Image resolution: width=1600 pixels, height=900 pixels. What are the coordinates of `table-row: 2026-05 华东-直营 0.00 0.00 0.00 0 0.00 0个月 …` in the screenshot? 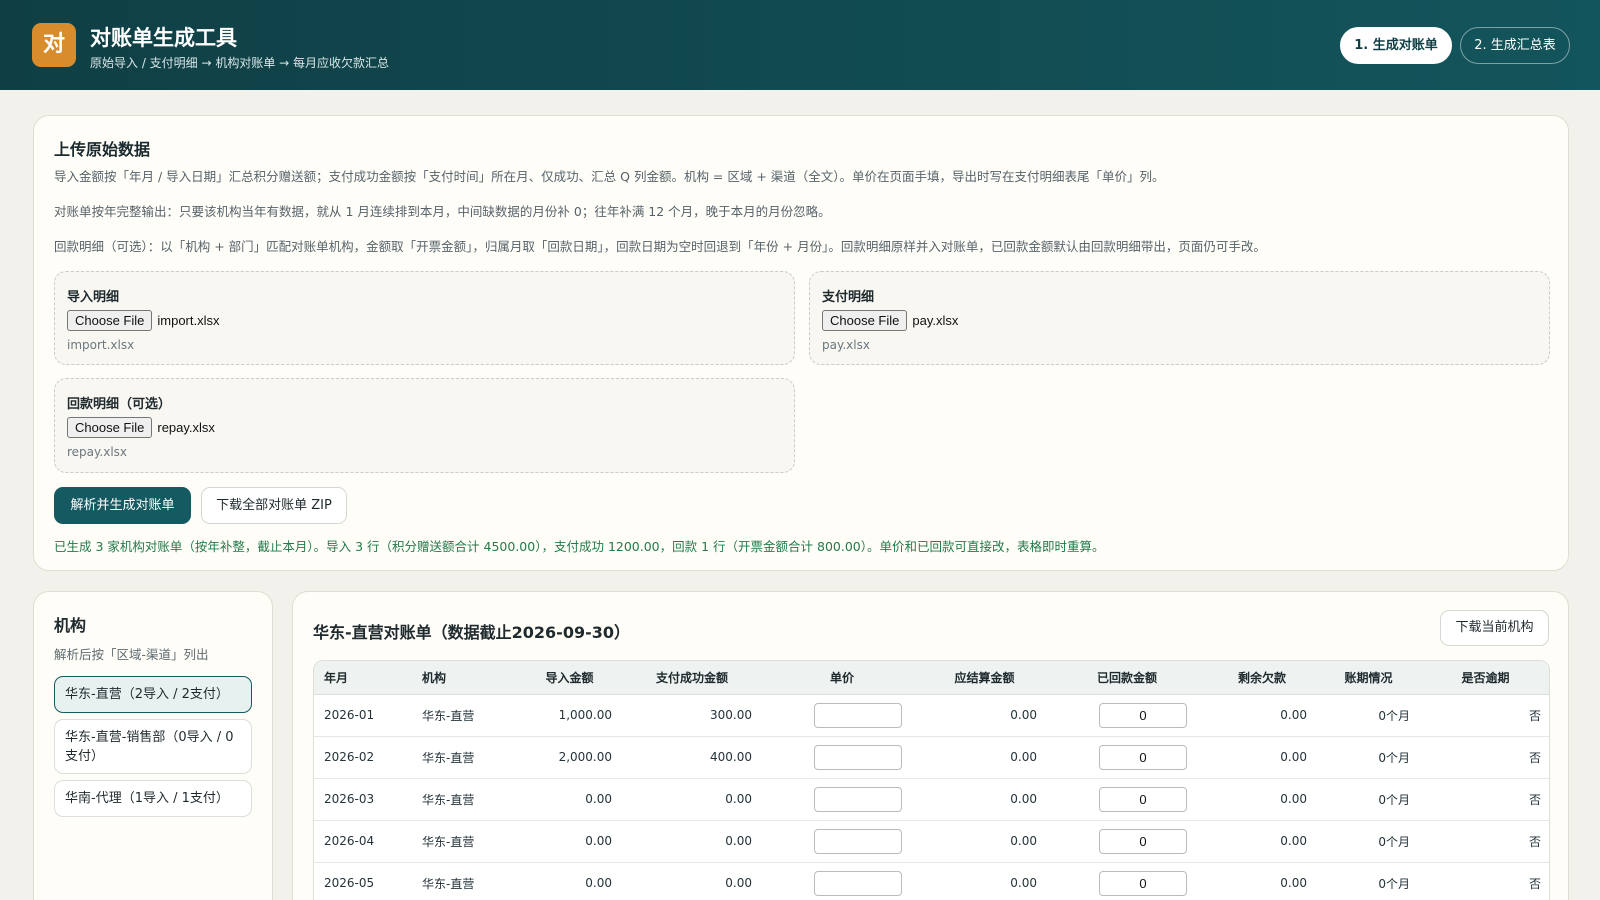 It's located at (931, 881).